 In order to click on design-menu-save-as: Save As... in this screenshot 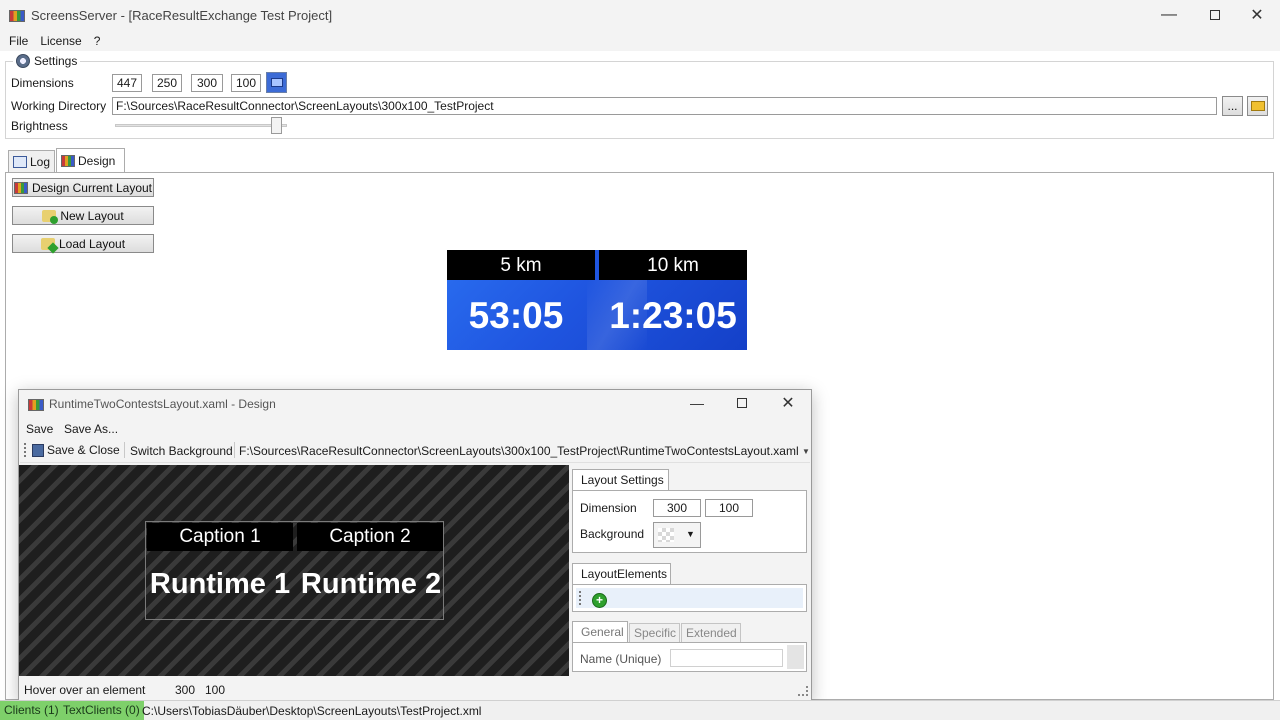, I will do `click(91, 429)`.